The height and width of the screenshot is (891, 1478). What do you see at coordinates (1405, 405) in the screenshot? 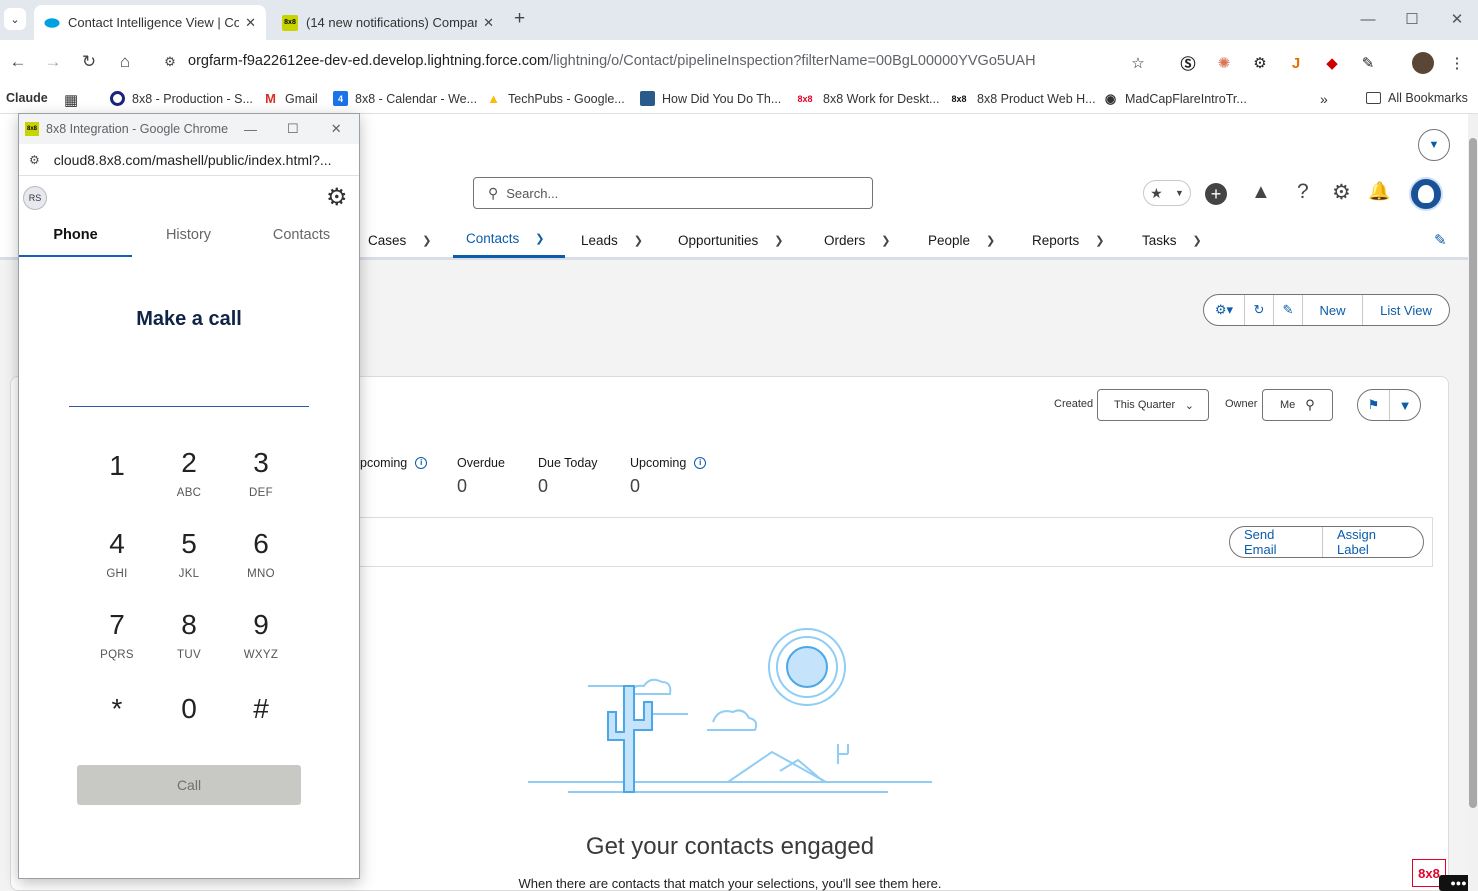
I see `filter-funnel-icon: ▼` at bounding box center [1405, 405].